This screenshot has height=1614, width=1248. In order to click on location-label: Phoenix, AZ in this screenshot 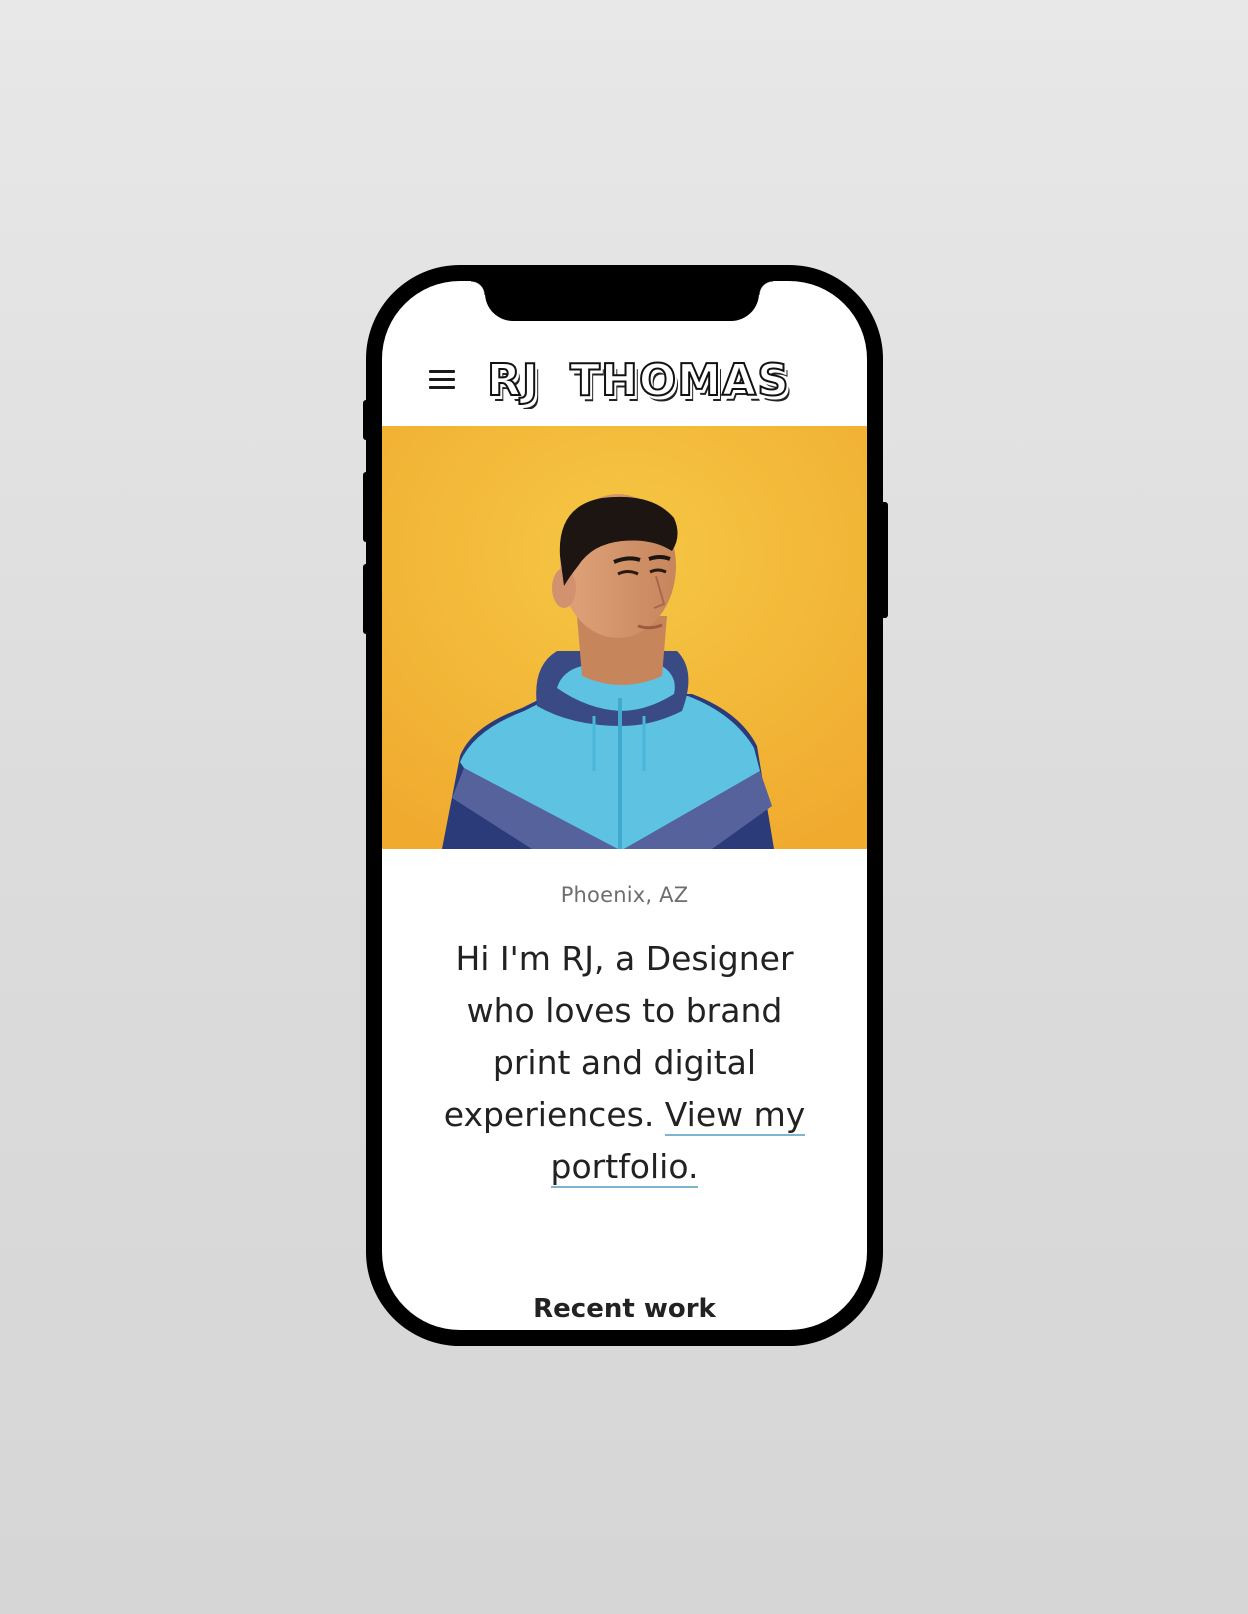, I will do `click(624, 895)`.